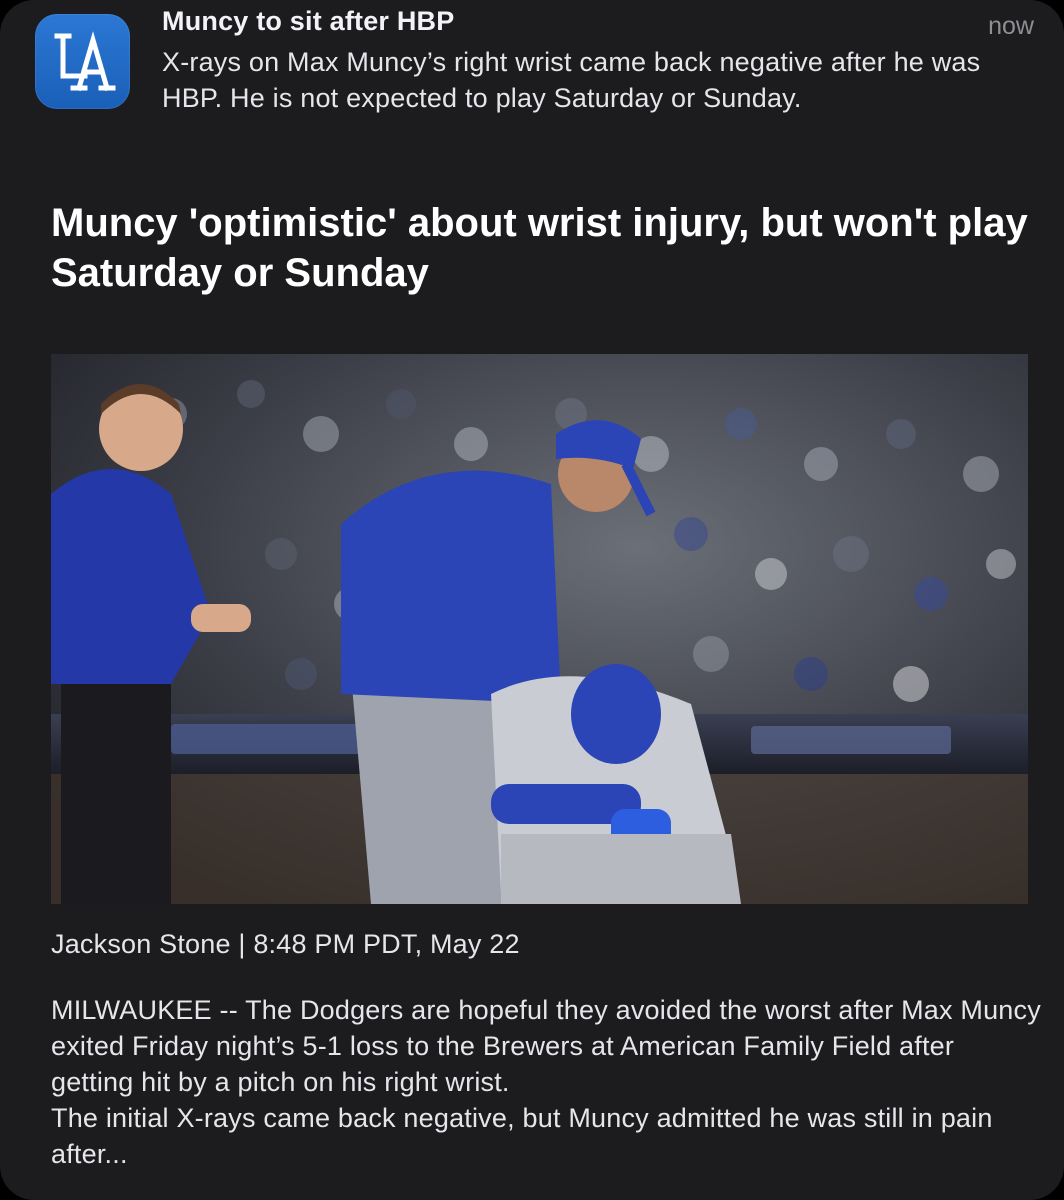 The width and height of the screenshot is (1064, 1200). I want to click on notification-title: Muncy to sit after HBP, so click(308, 21).